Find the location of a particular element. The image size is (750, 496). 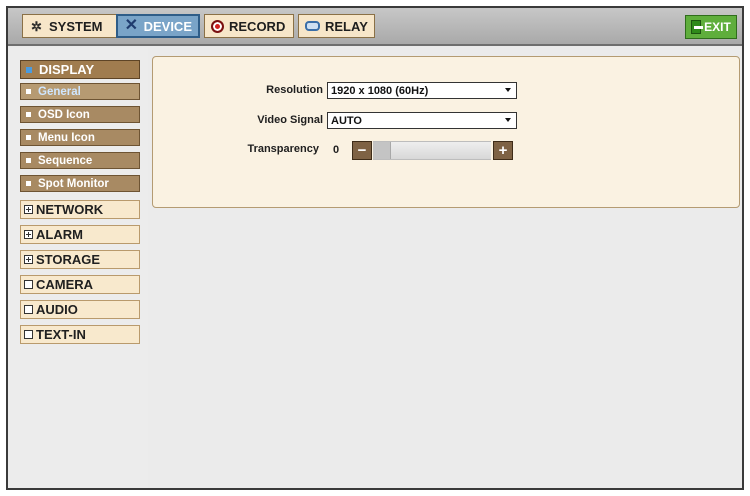

top-menu-bar: ✲ SYSTEM ✕ DEVICE RECORD RELAY EXIT is located at coordinates (375, 27).